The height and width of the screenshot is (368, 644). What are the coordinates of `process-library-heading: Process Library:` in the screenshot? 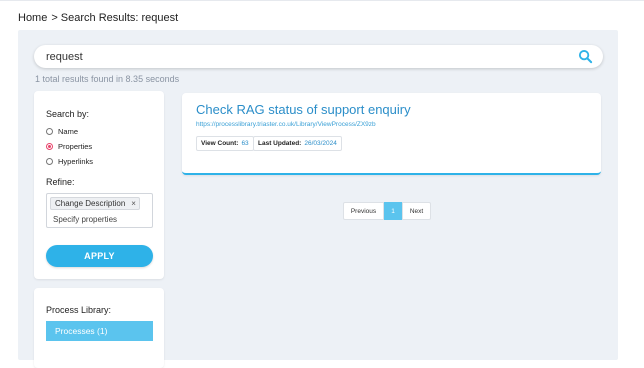 It's located at (79, 310).